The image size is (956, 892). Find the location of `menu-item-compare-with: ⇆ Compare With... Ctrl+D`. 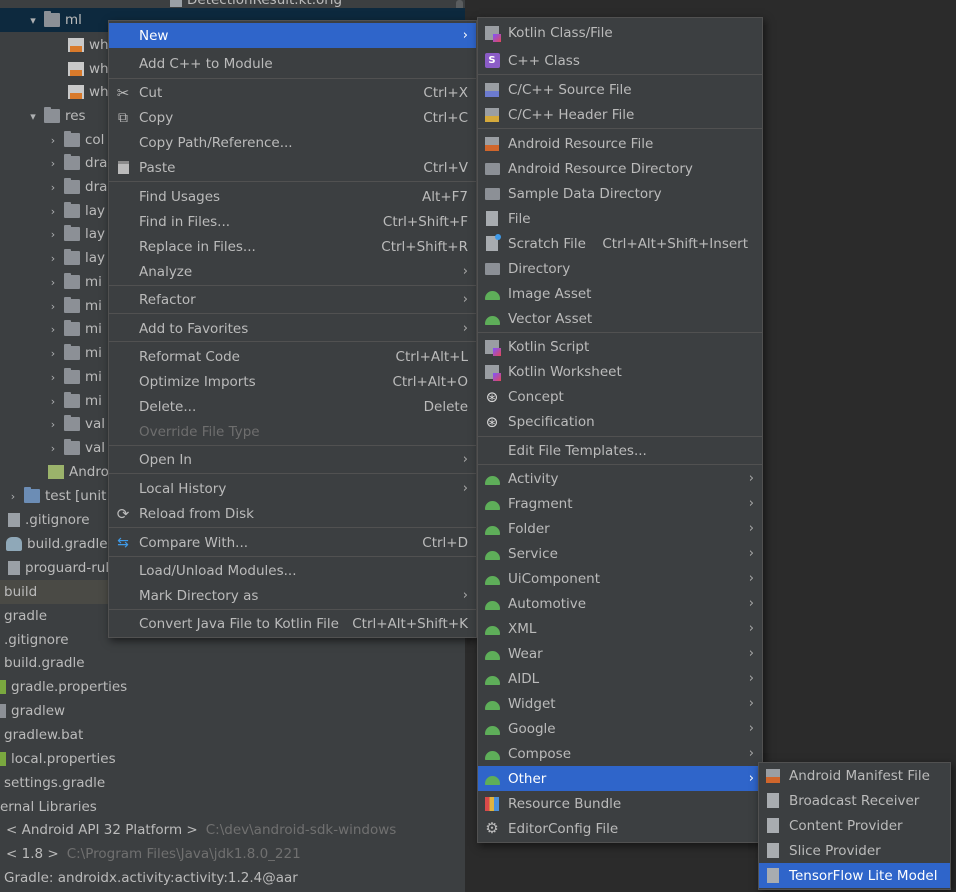

menu-item-compare-with: ⇆ Compare With... Ctrl+D is located at coordinates (292, 542).